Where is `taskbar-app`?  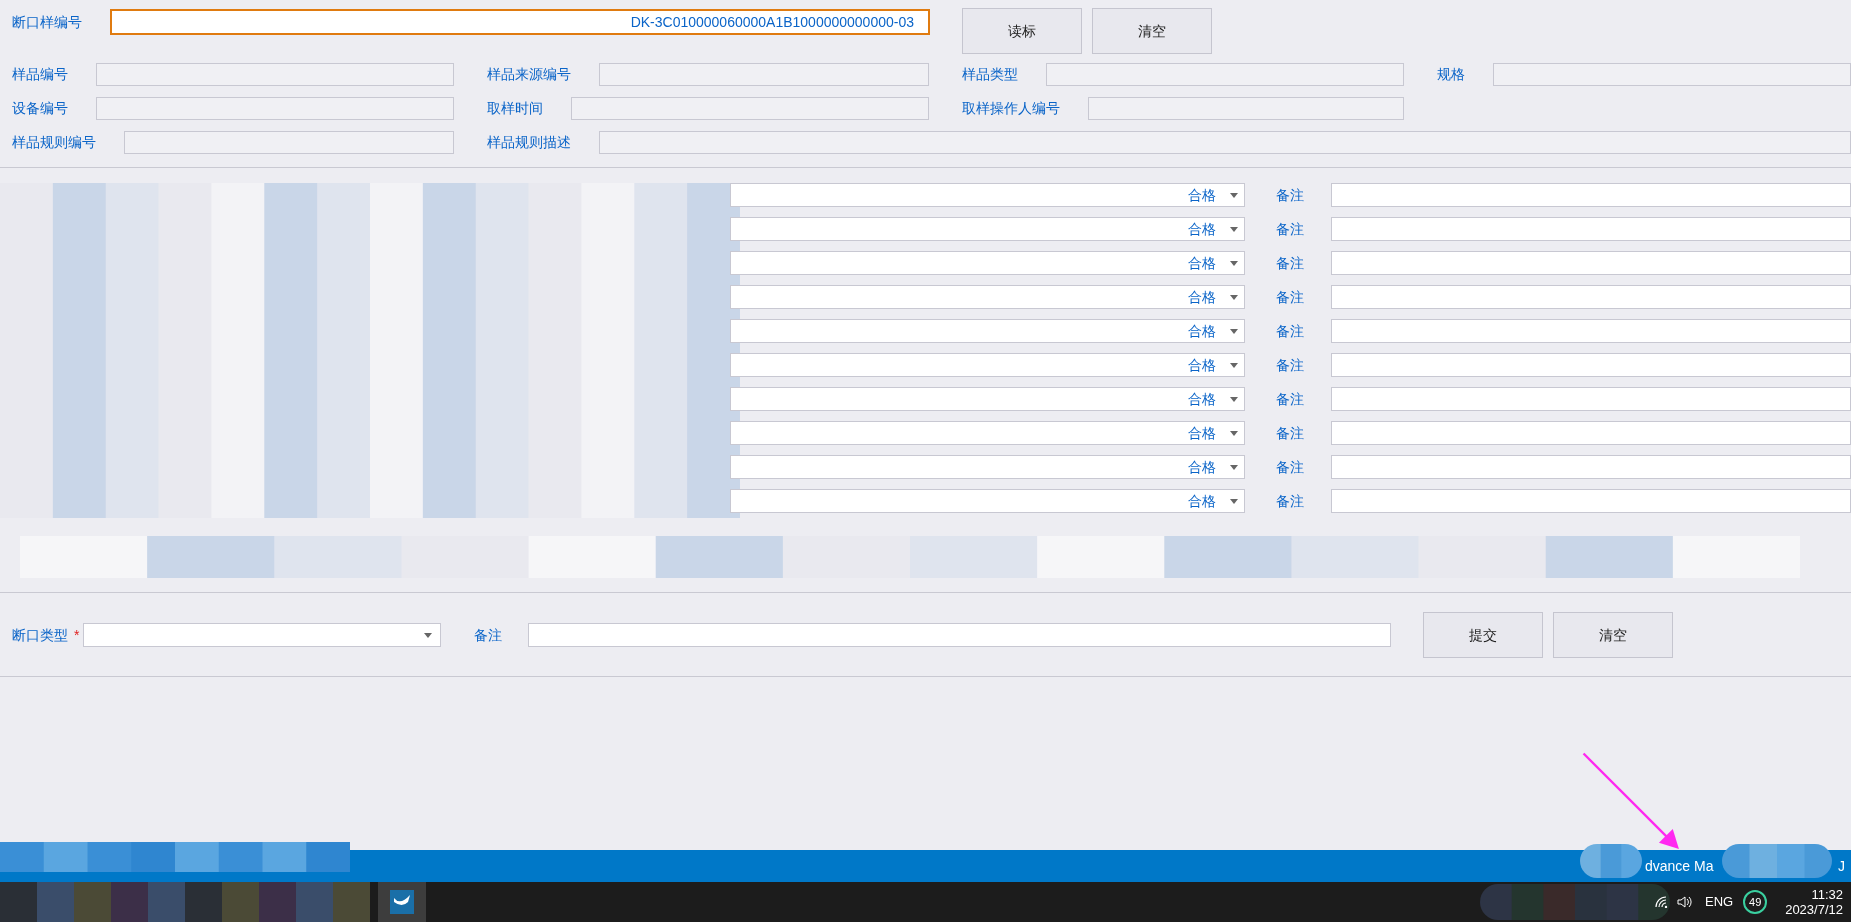
taskbar-app is located at coordinates (402, 902).